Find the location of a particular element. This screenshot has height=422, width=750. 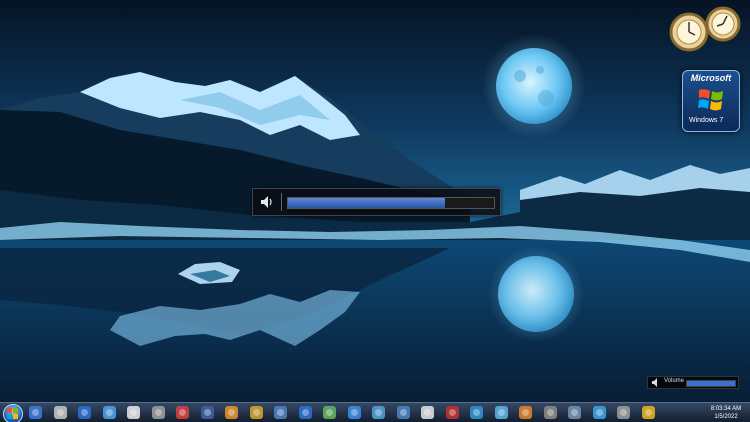

connect-icon is located at coordinates (403, 412).